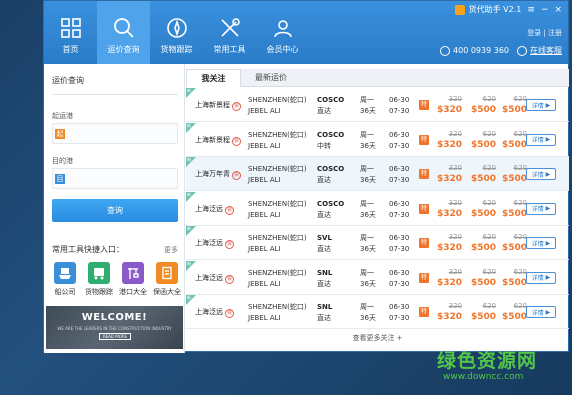 Image resolution: width=572 pixels, height=395 pixels. What do you see at coordinates (70, 49) in the screenshot?
I see `nav-home-label: 首页` at bounding box center [70, 49].